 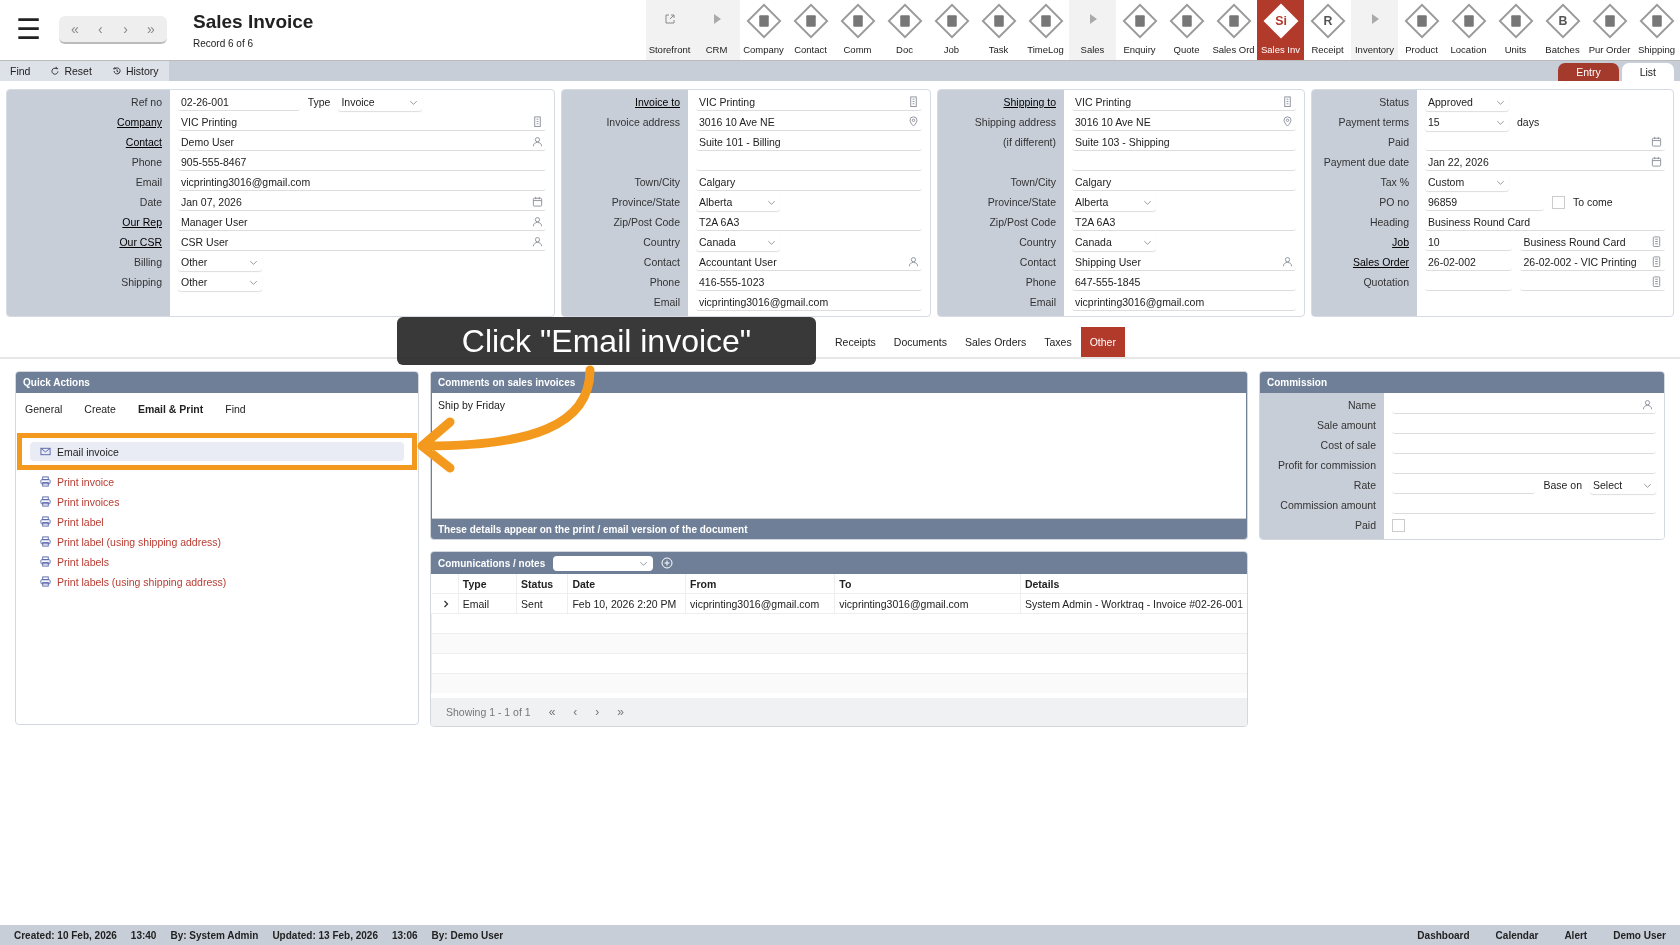 I want to click on dropdown: Invoice, so click(x=380, y=102).